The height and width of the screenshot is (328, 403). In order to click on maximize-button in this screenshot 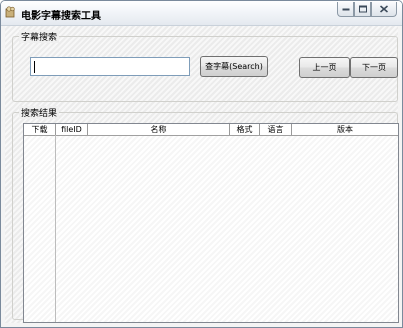, I will do `click(362, 9)`.